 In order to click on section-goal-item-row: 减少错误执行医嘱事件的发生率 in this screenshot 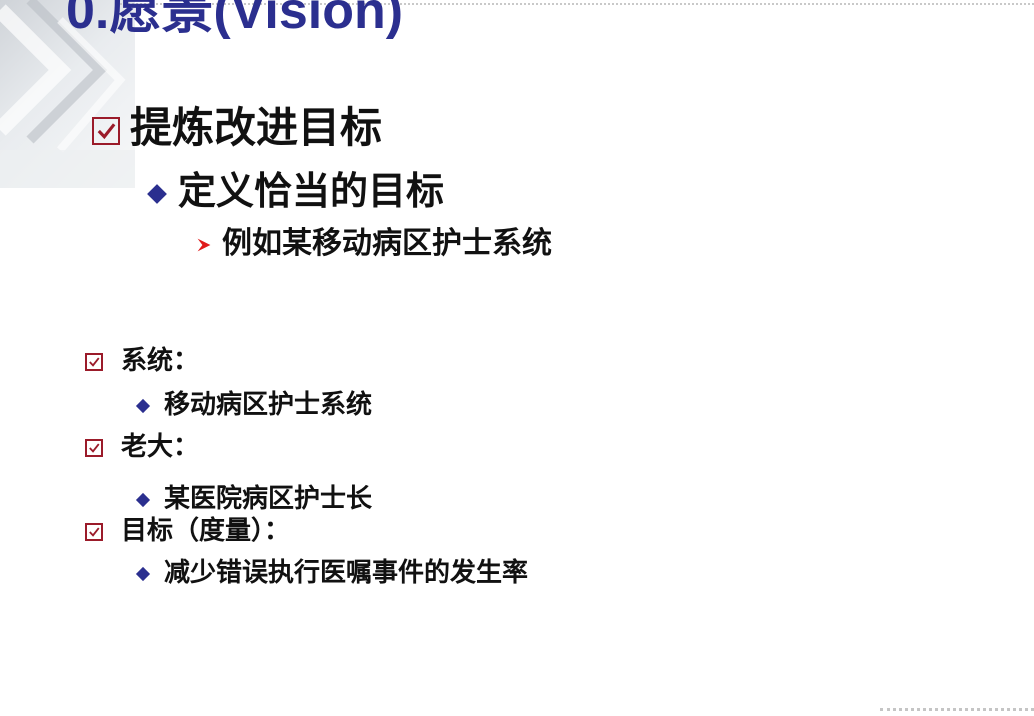, I will do `click(332, 570)`.